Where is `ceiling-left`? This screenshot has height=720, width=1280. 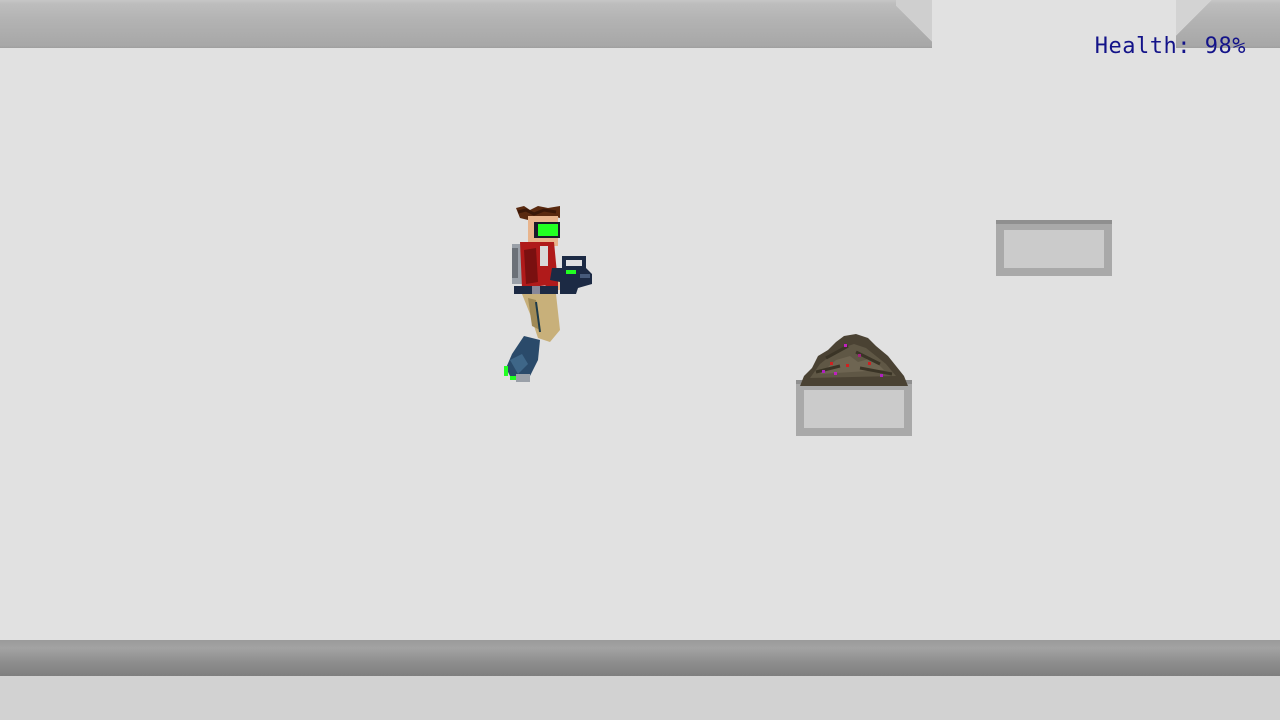 ceiling-left is located at coordinates (466, 24).